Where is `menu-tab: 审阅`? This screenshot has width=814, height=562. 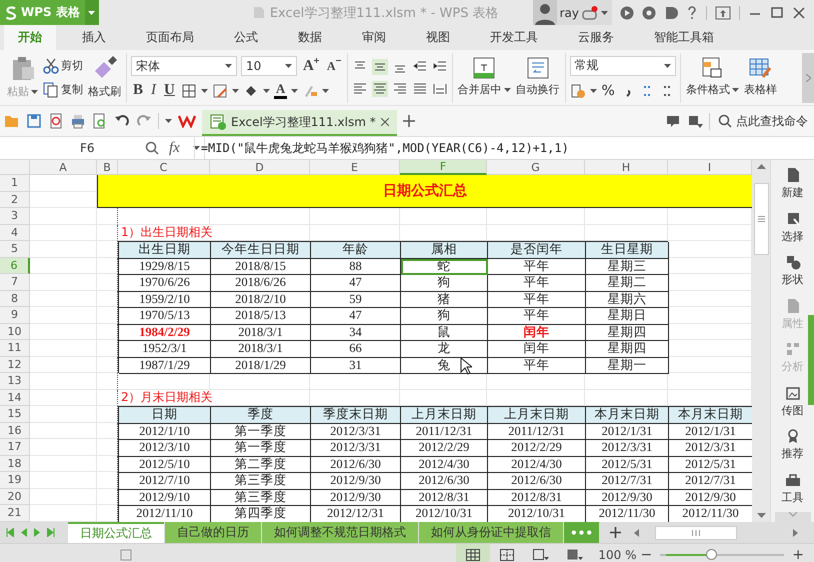
menu-tab: 审阅 is located at coordinates (374, 37).